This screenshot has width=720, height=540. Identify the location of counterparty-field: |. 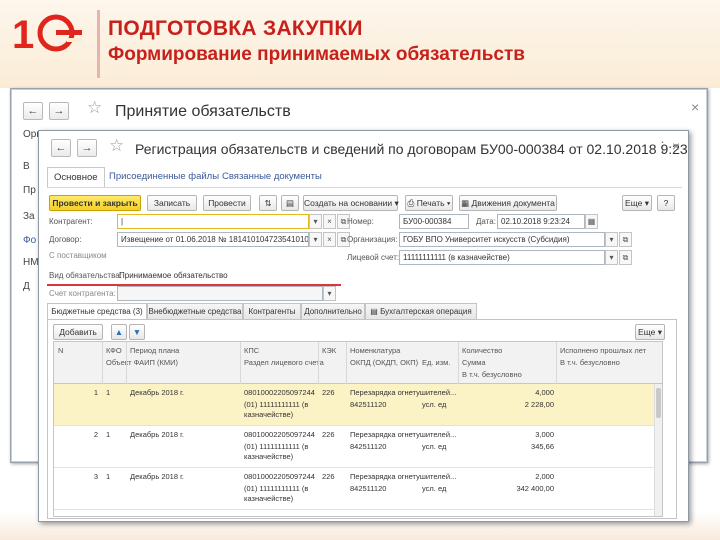
(213, 221).